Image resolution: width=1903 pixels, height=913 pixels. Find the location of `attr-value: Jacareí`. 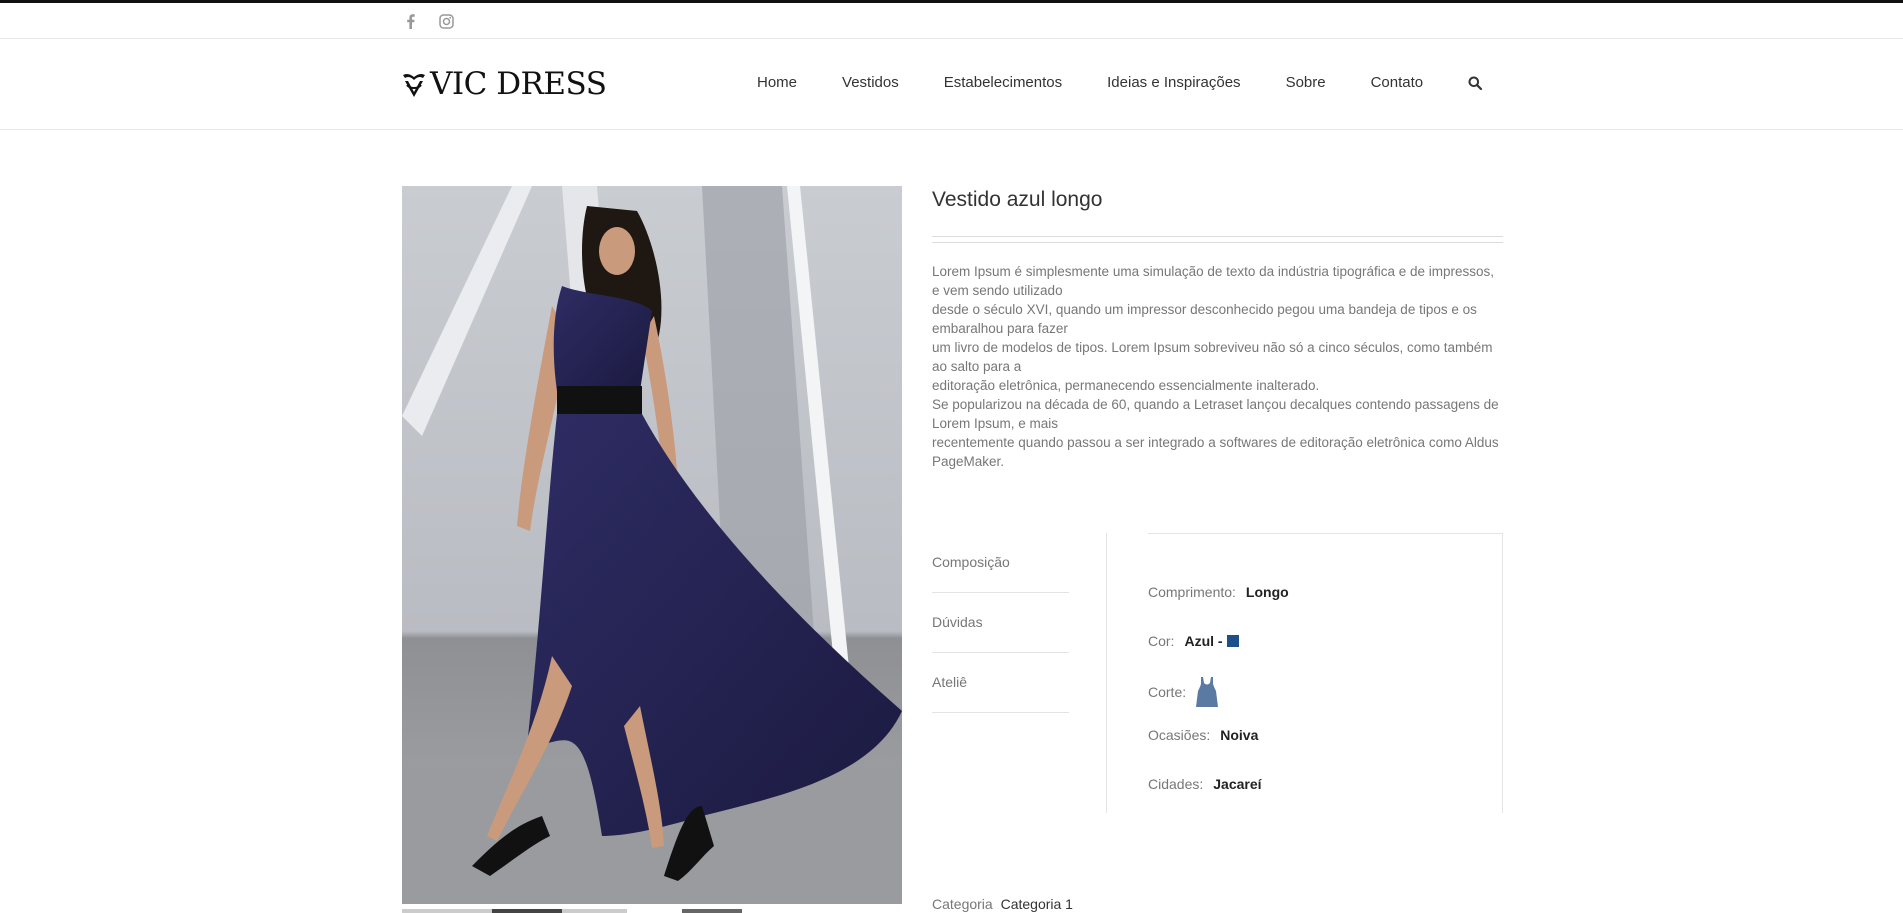

attr-value: Jacareí is located at coordinates (1237, 784).